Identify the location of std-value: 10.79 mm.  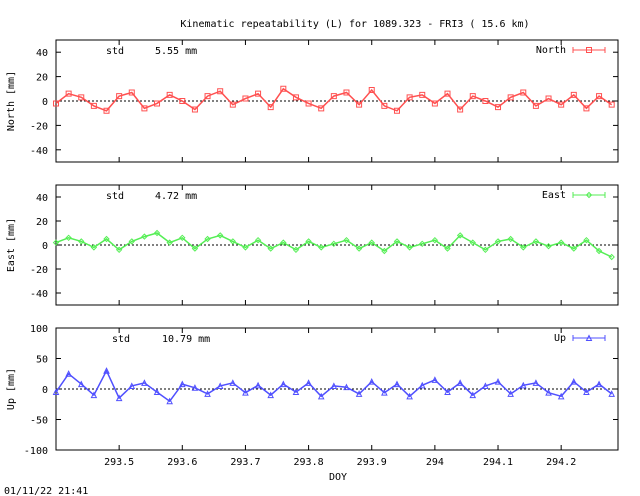
(186, 339).